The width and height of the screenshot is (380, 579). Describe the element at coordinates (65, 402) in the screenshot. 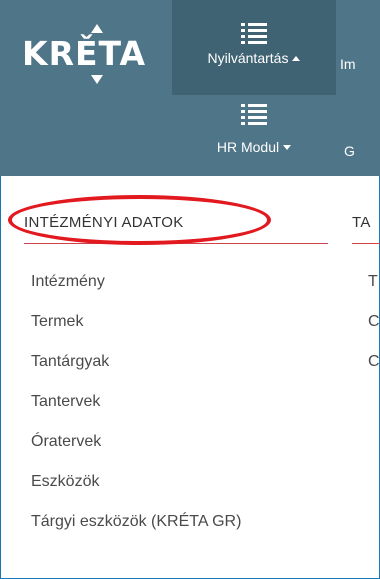

I see `menu-link-tantervek: Tantervek` at that location.